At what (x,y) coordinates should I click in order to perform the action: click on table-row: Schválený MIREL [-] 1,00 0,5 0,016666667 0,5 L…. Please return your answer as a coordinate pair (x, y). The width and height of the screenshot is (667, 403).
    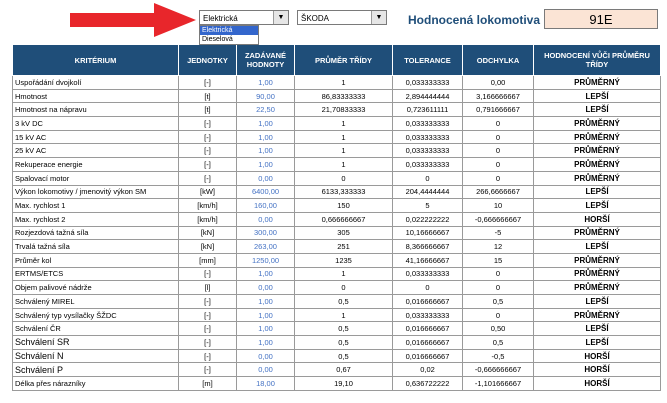
    Looking at the image, I should click on (336, 301).